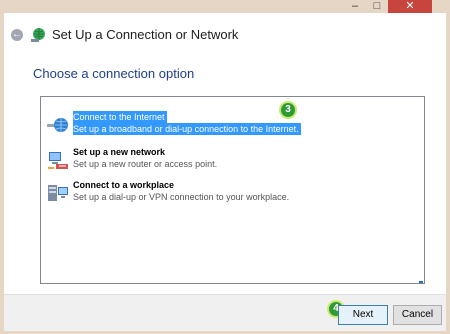 This screenshot has width=450, height=334. I want to click on option-title: Set up a new network, so click(119, 152).